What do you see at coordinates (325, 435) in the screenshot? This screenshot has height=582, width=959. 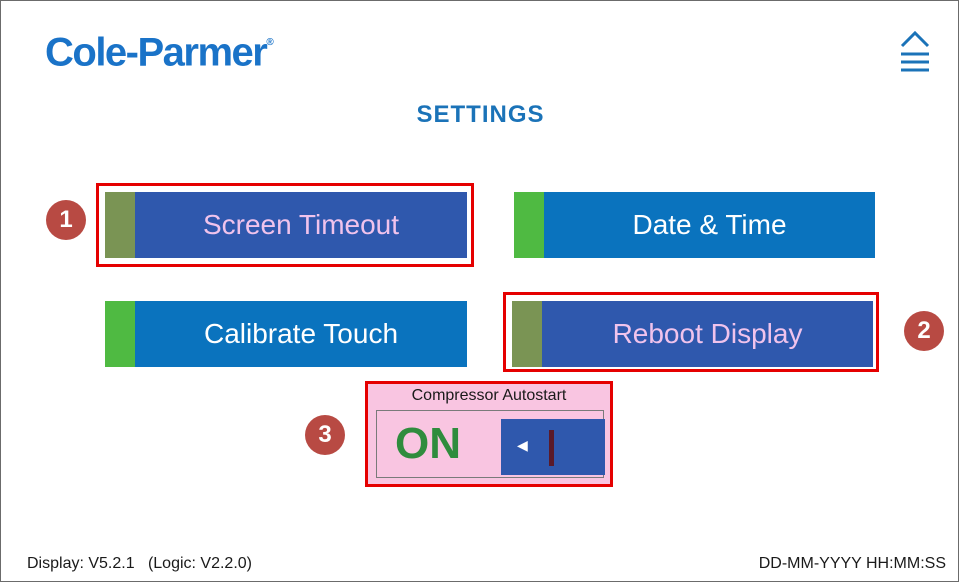 I see `callout-badge-3: 3` at bounding box center [325, 435].